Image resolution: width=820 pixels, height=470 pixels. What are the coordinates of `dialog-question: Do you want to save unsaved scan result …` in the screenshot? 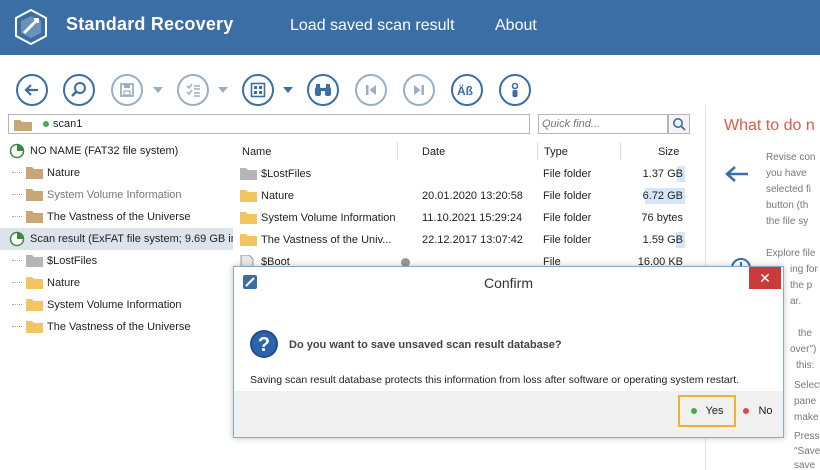 It's located at (425, 345).